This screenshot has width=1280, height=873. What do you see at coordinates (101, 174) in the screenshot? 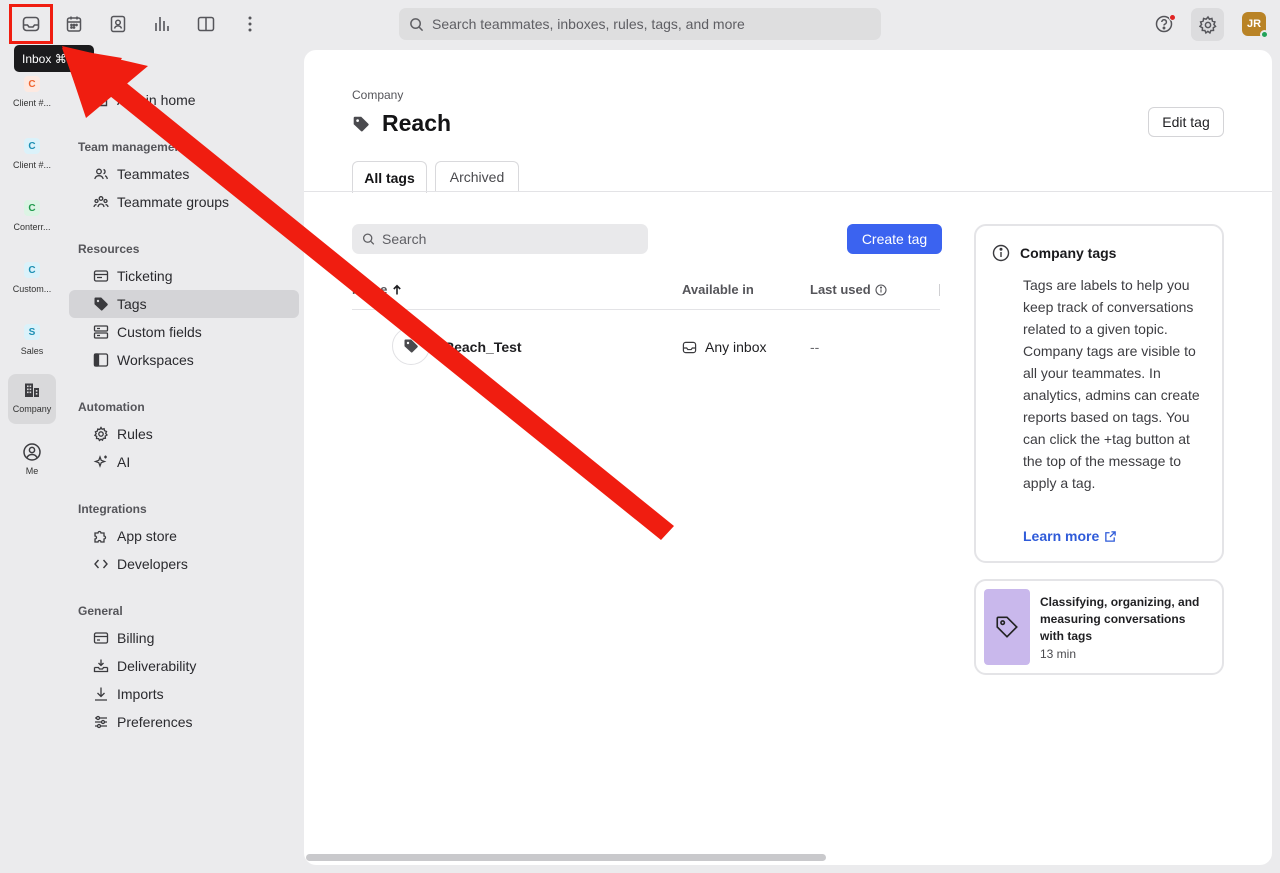
I see `users-icon` at bounding box center [101, 174].